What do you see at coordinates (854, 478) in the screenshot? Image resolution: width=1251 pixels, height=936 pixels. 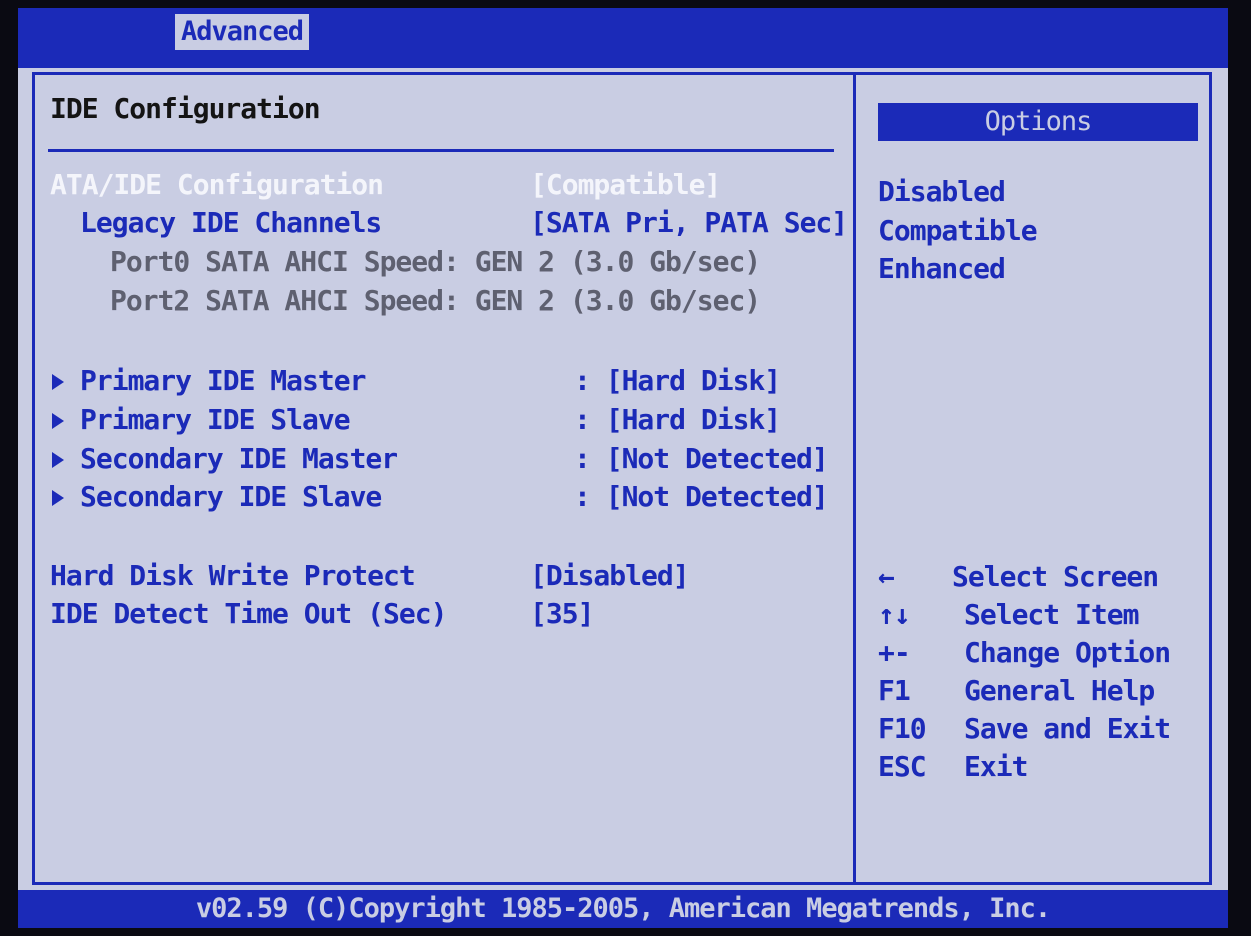 I see `panel-divider` at bounding box center [854, 478].